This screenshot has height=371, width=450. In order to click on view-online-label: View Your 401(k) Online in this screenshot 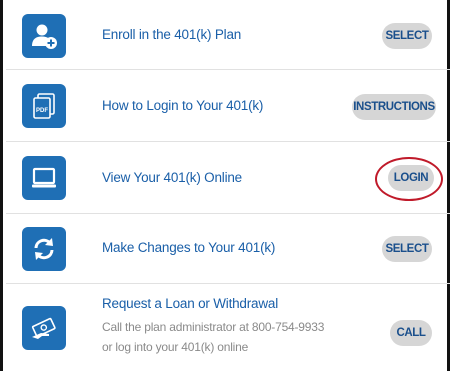, I will do `click(172, 177)`.